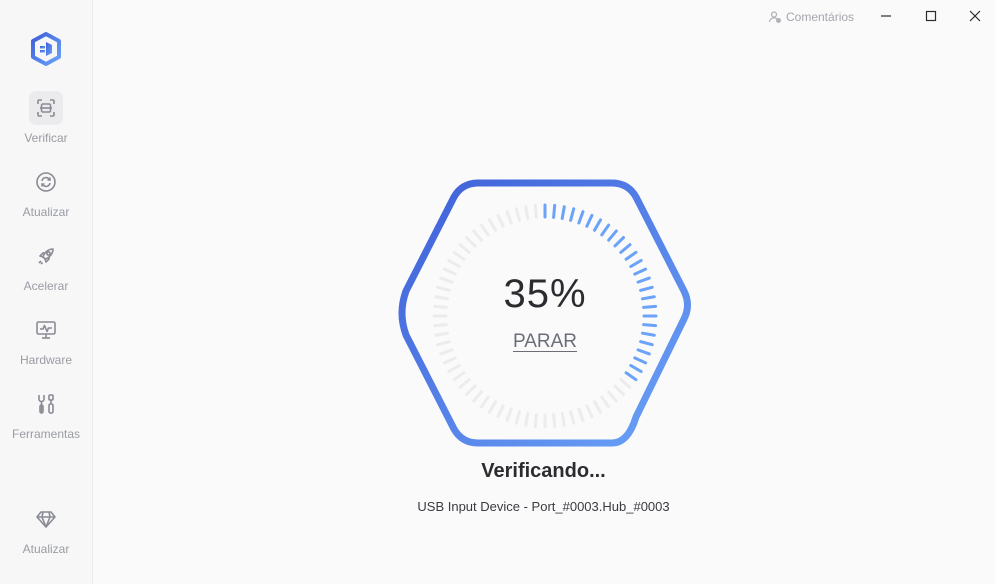 The height and width of the screenshot is (584, 995). I want to click on refresh-icon, so click(46, 182).